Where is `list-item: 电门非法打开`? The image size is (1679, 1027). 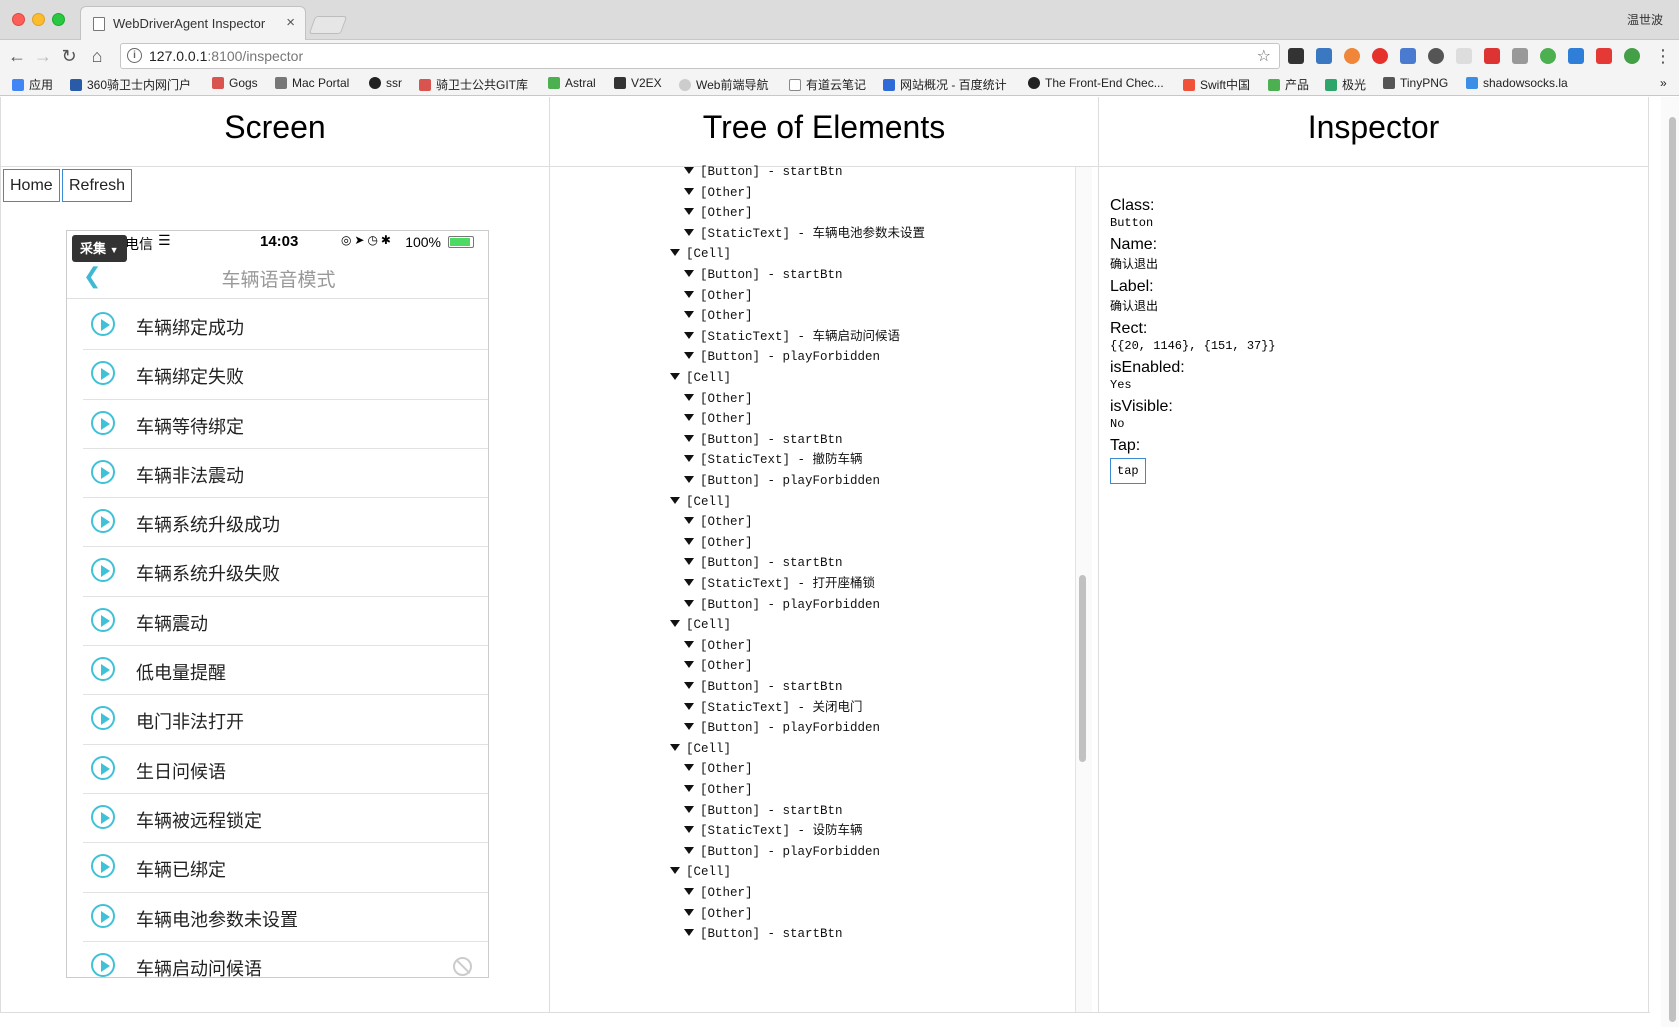
list-item: 电门非法打开 is located at coordinates (285, 720).